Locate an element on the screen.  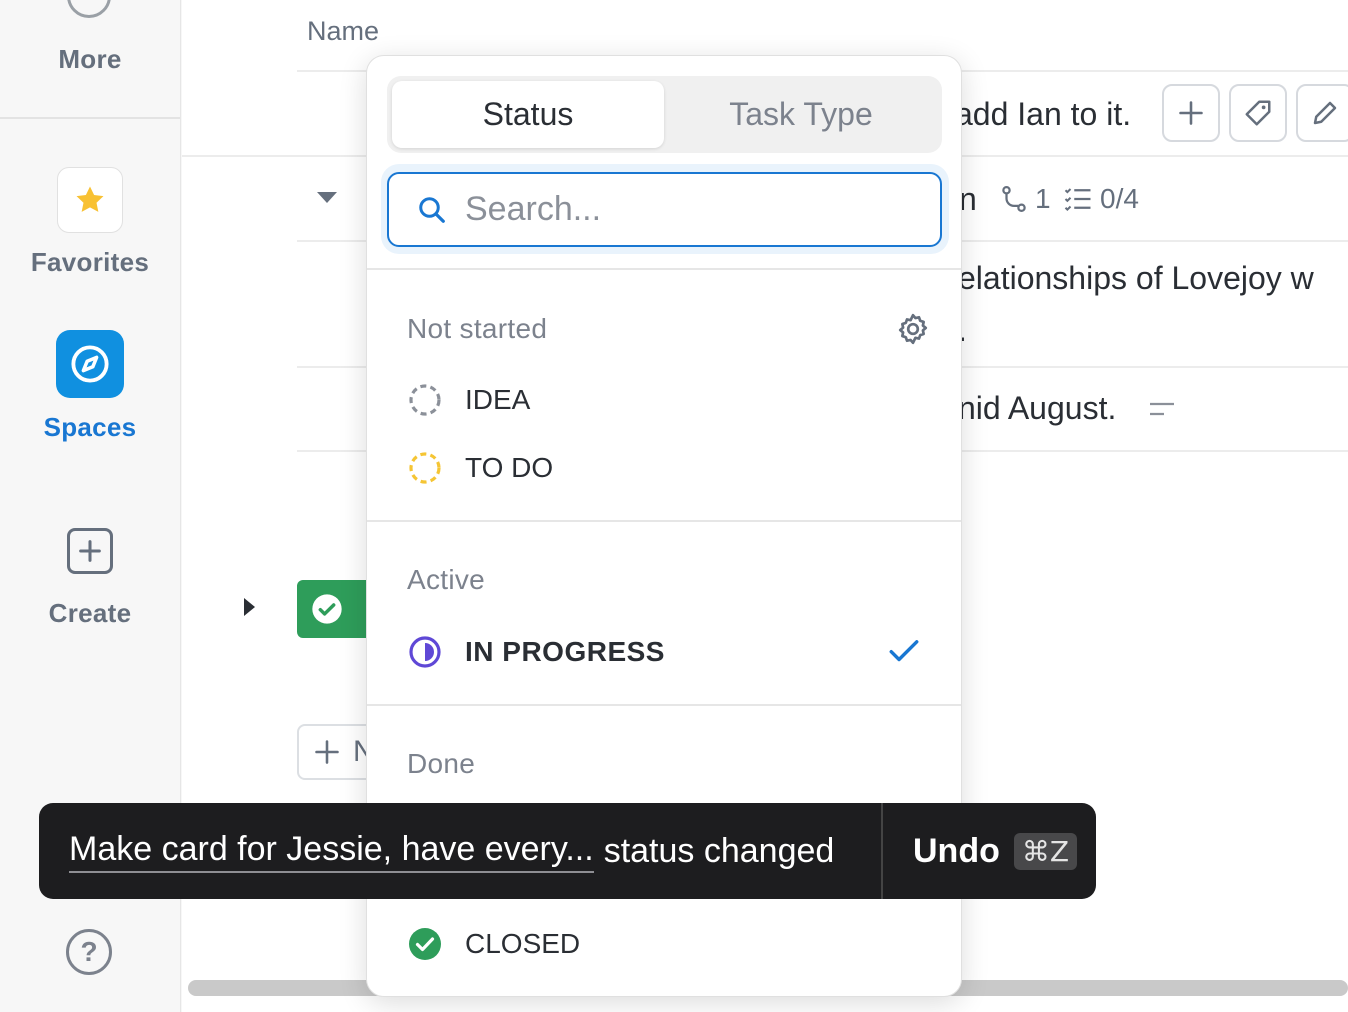
search-field is located at coordinates (664, 209).